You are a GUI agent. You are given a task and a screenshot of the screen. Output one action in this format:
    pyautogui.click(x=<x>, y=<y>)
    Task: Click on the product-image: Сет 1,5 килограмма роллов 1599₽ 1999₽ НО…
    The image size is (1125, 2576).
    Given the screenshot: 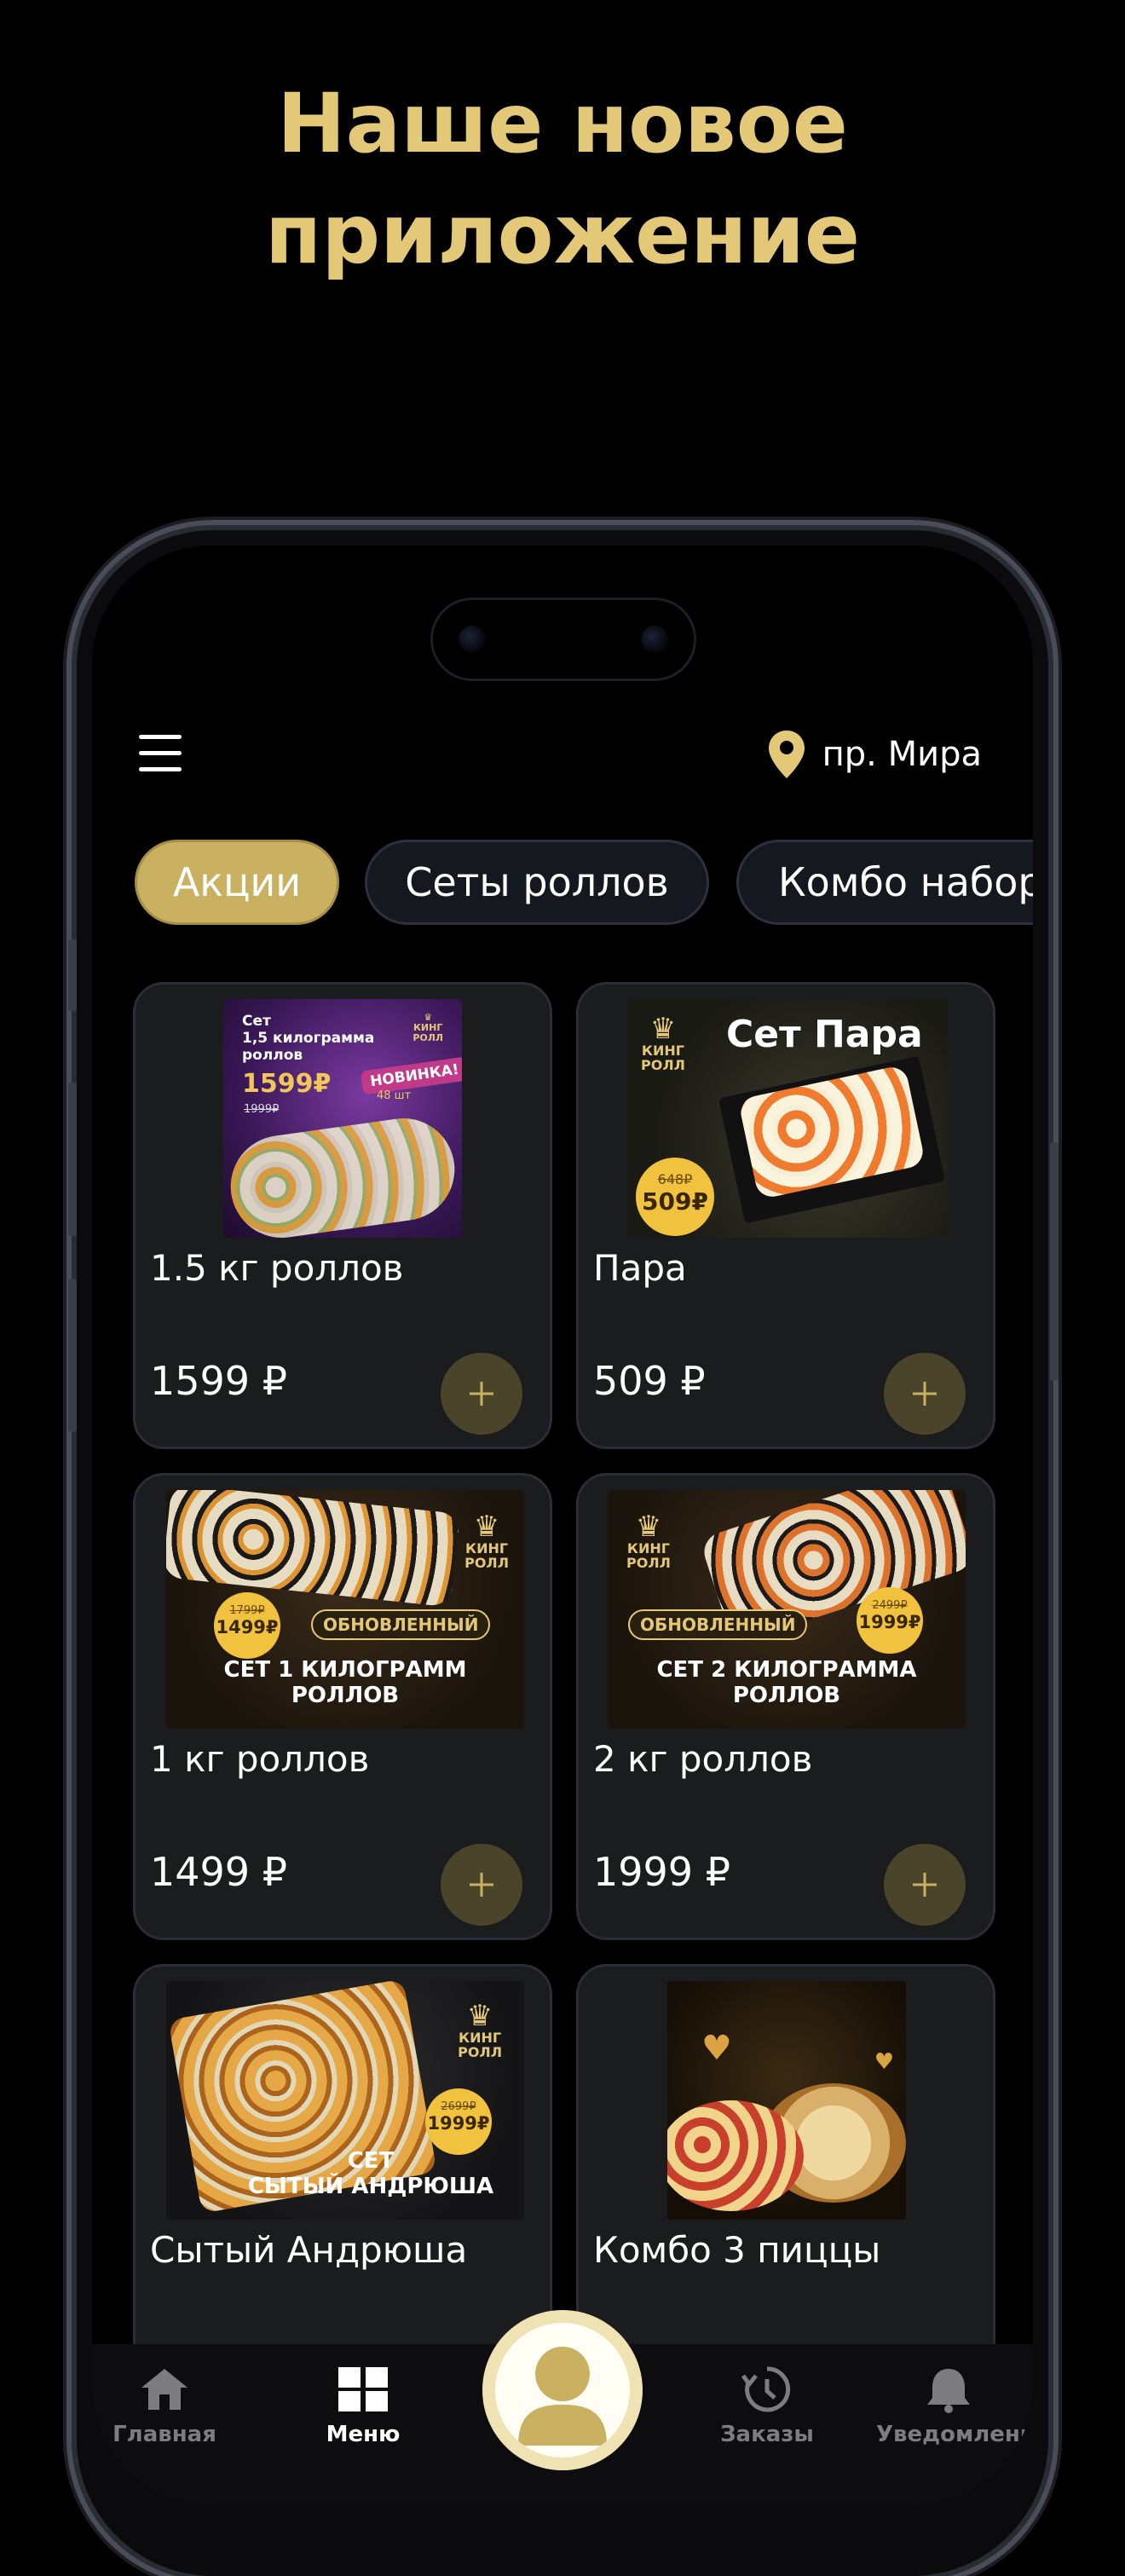 What is the action you would take?
    pyautogui.click(x=342, y=1118)
    